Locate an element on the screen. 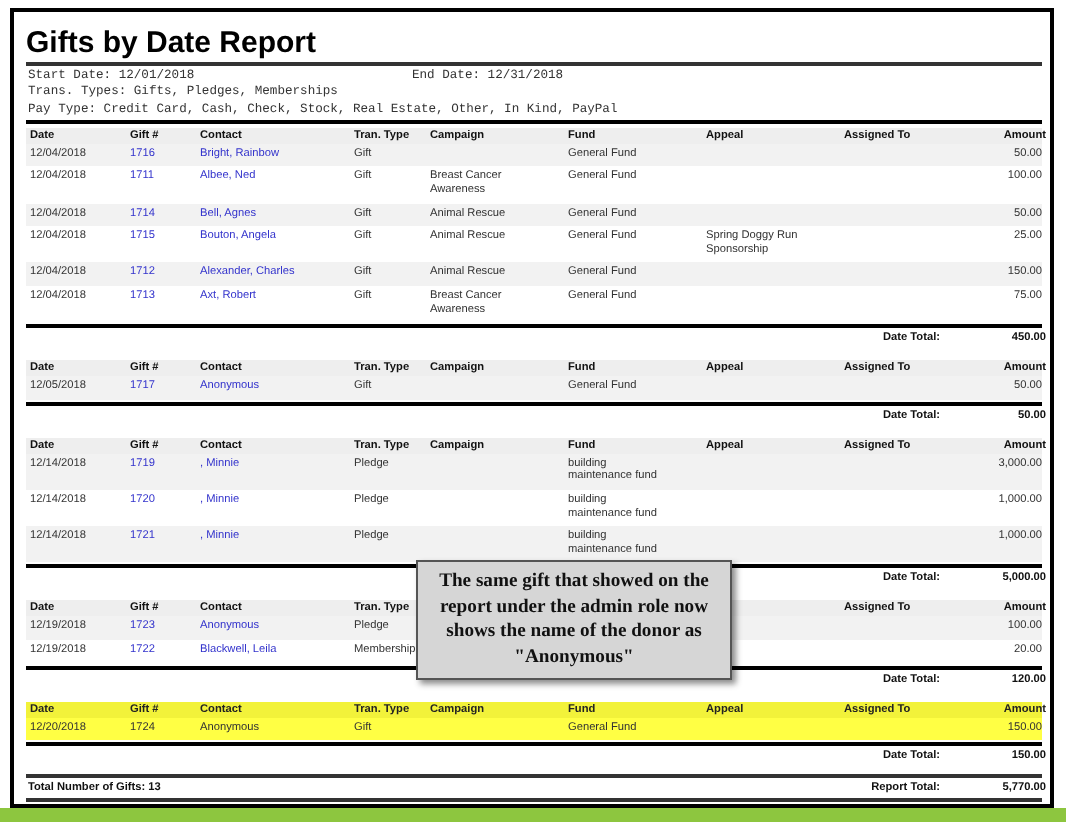  callout-note: The same gift that showed on the report under the admin role now shows the name of the donor as "Anonymous" is located at coordinates (574, 620).